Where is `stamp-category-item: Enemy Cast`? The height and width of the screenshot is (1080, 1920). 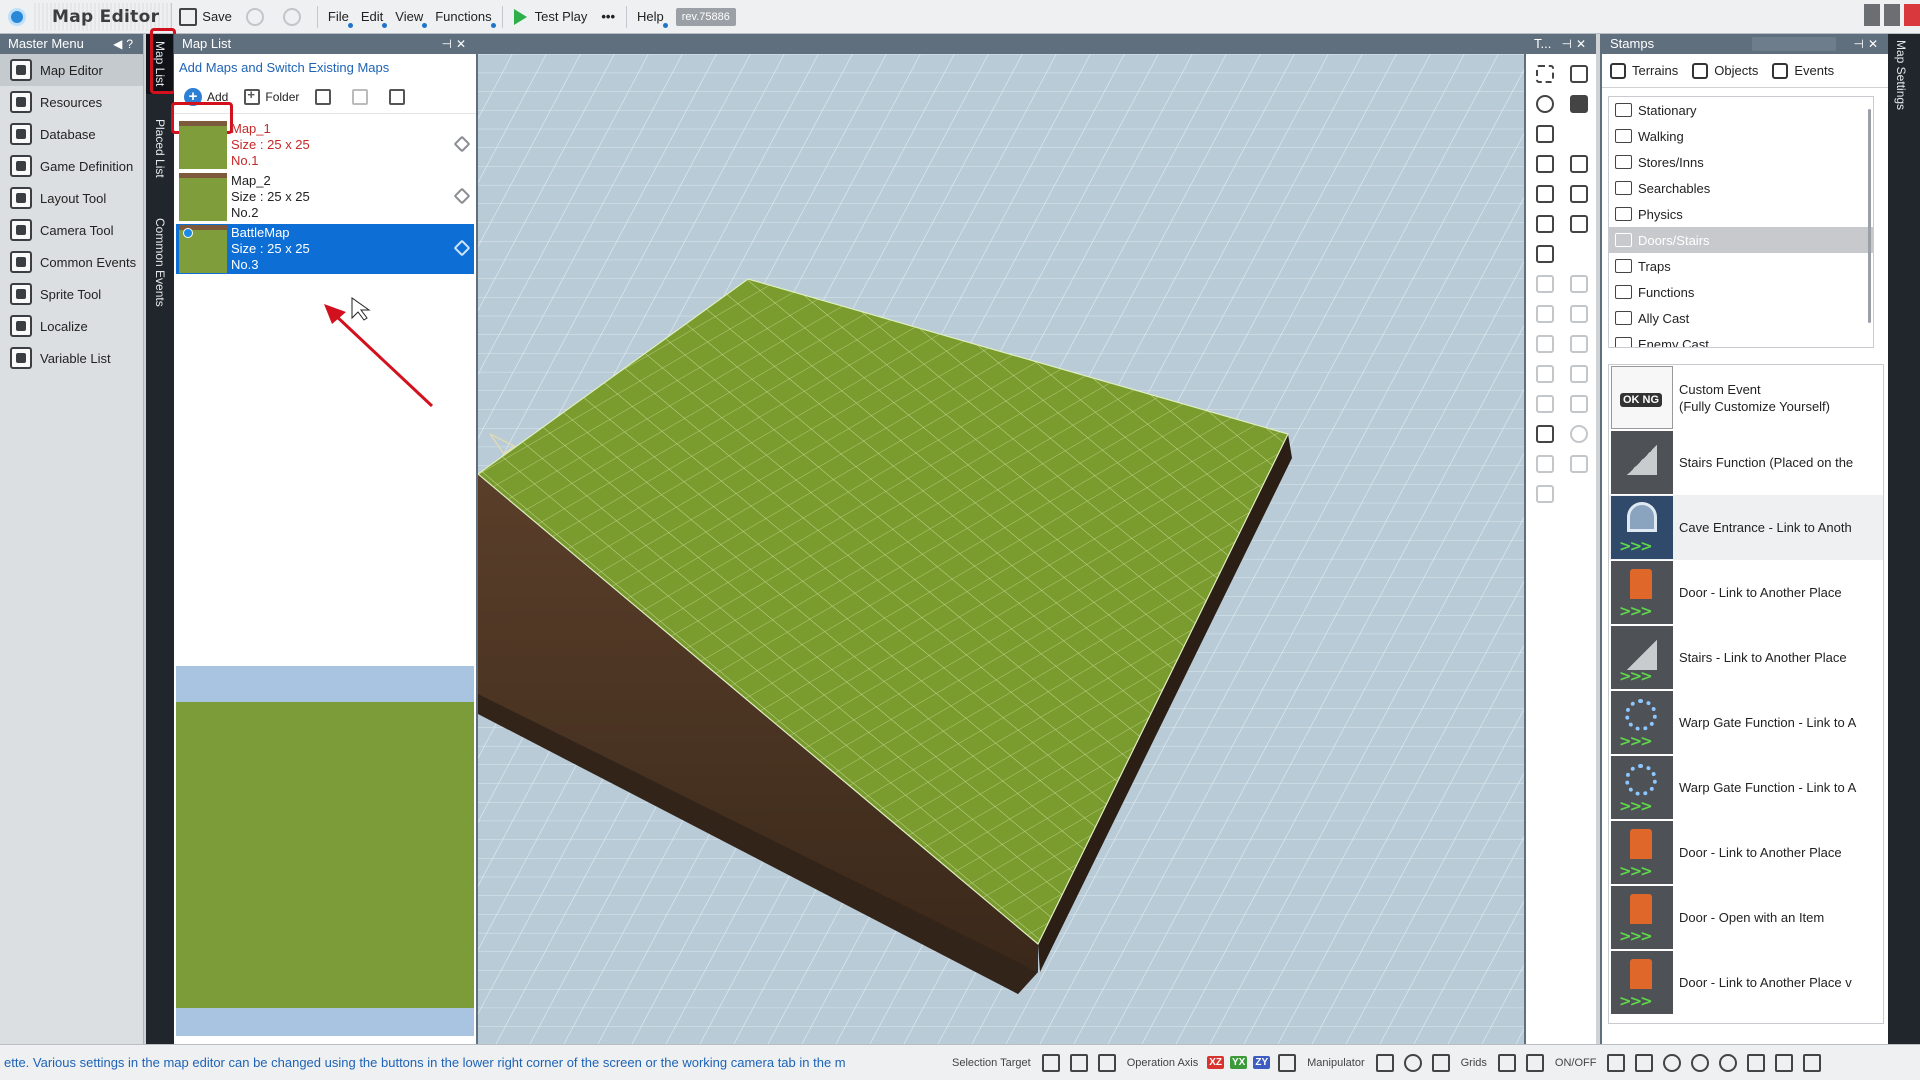
stamp-category-item: Enemy Cast is located at coordinates (1741, 339).